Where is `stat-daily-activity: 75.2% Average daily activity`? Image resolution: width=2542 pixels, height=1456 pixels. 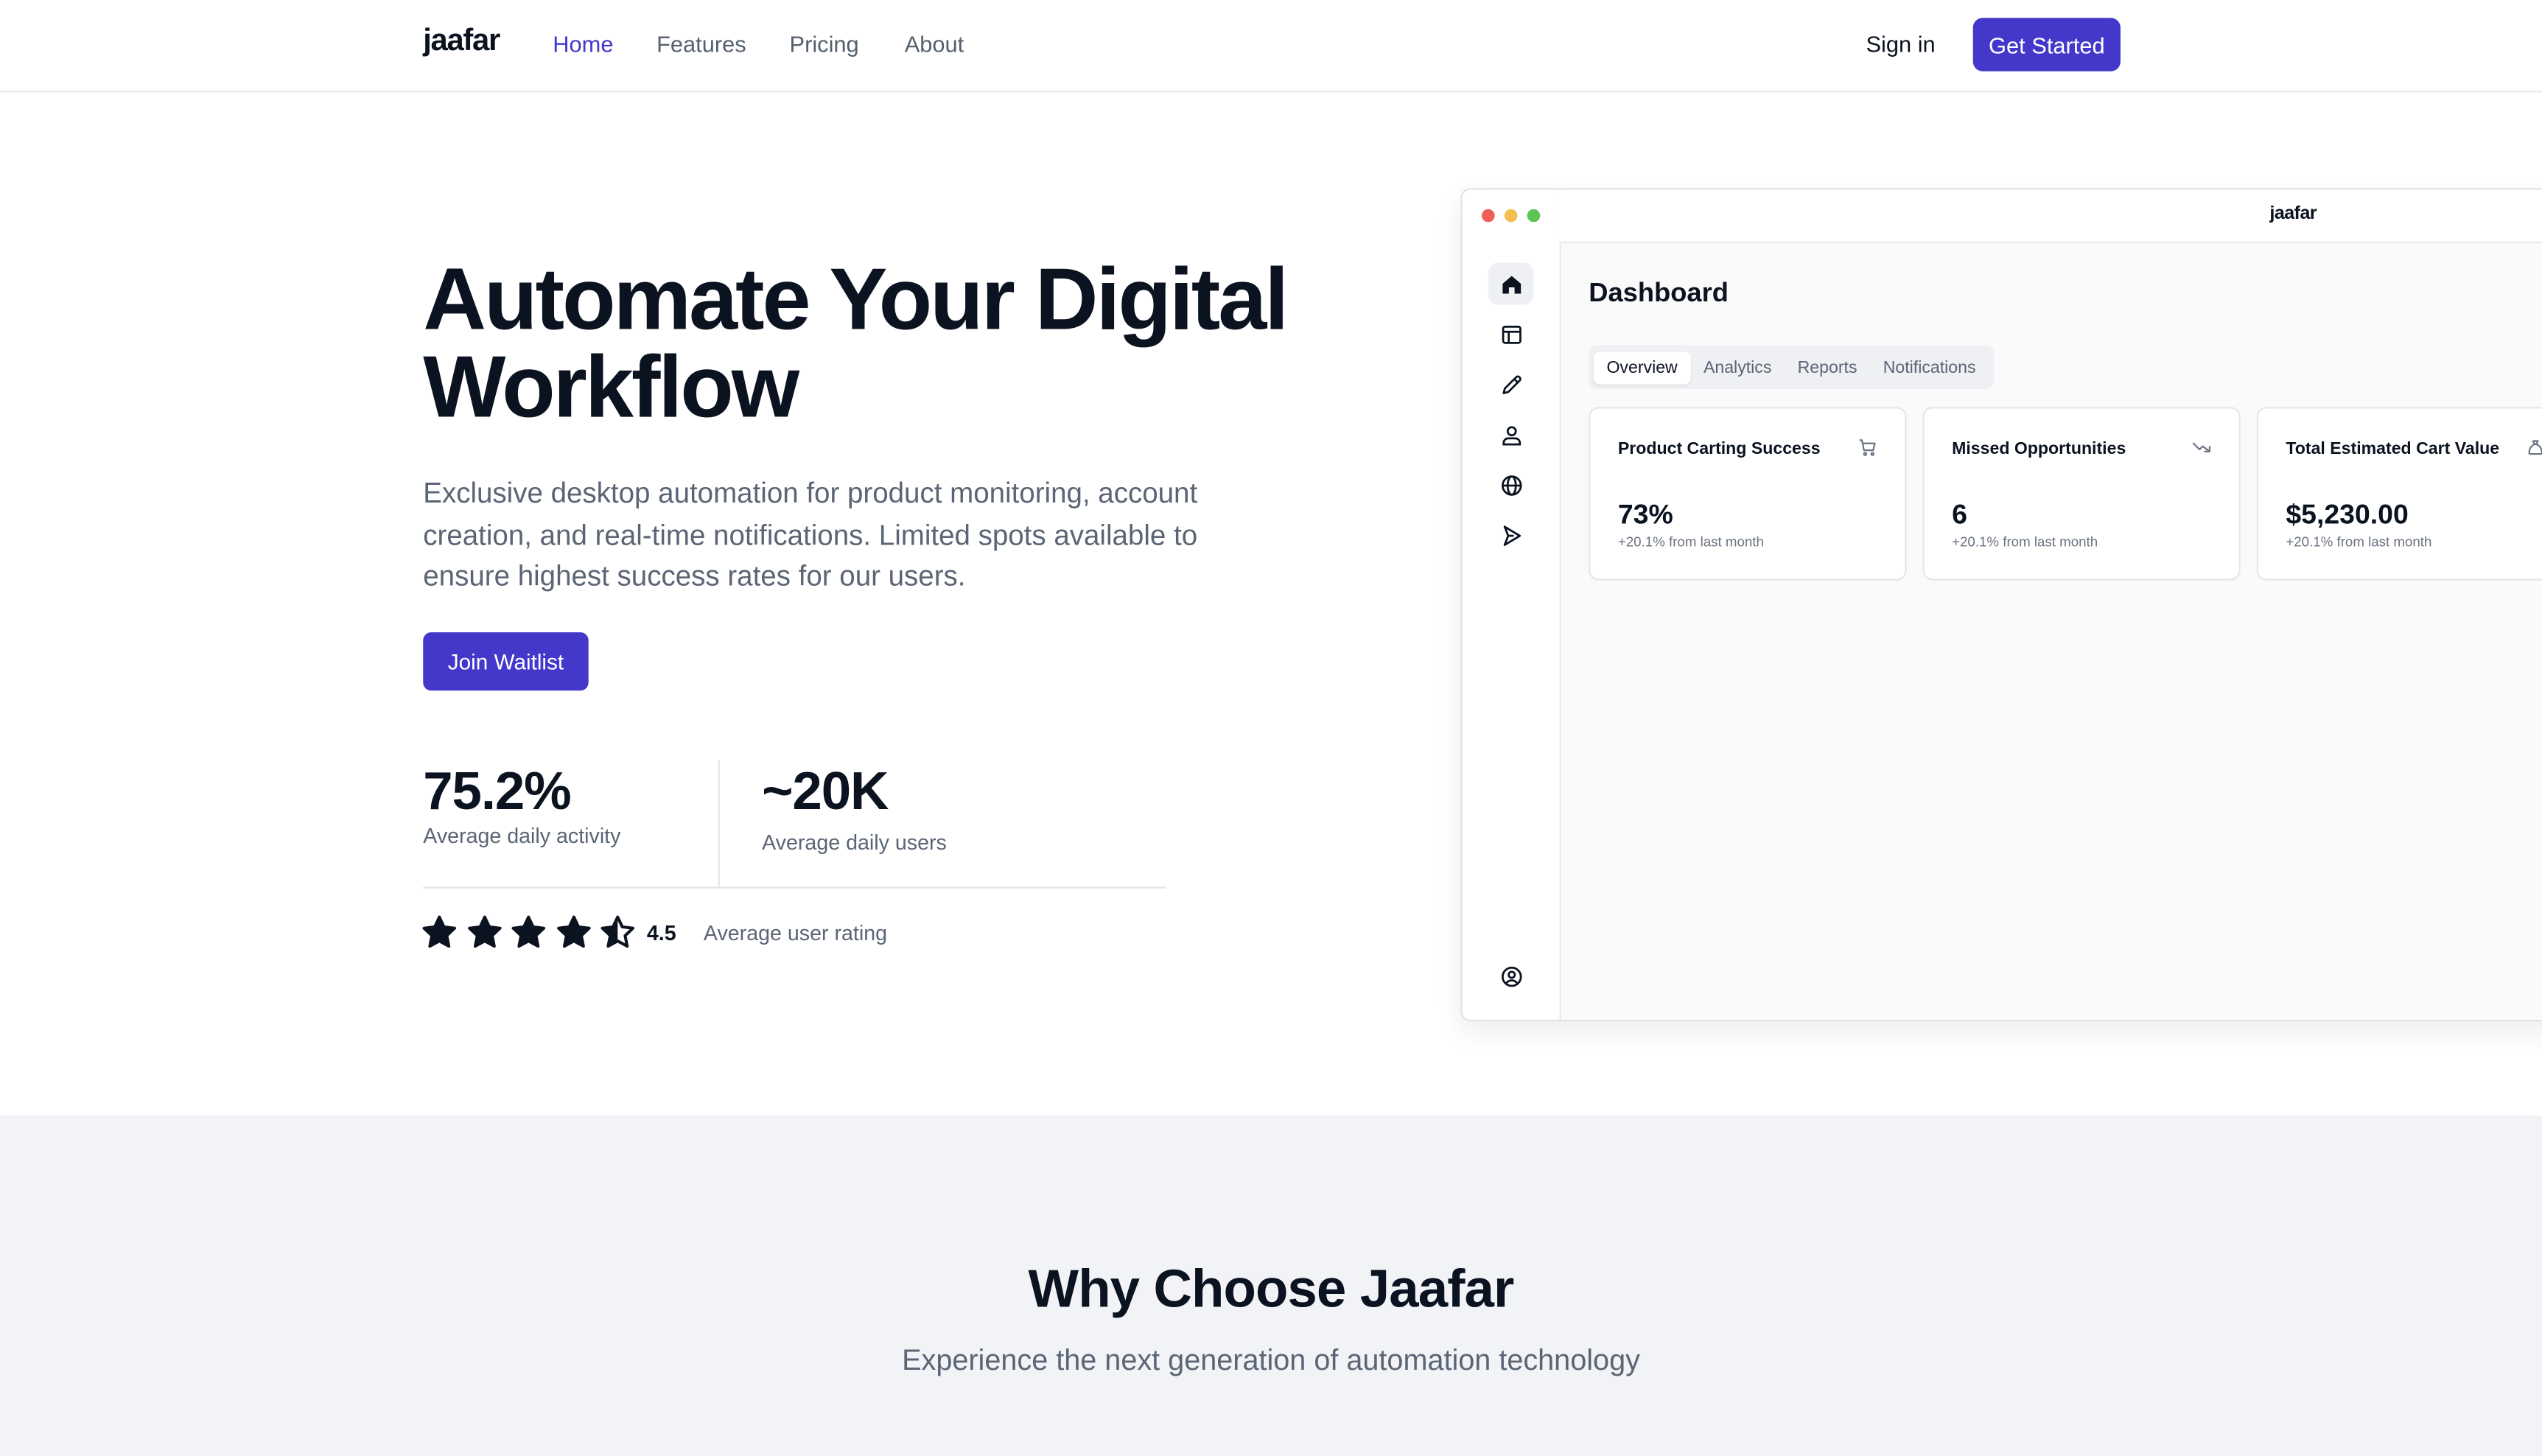
stat-daily-activity: 75.2% Average daily activity is located at coordinates (521, 804).